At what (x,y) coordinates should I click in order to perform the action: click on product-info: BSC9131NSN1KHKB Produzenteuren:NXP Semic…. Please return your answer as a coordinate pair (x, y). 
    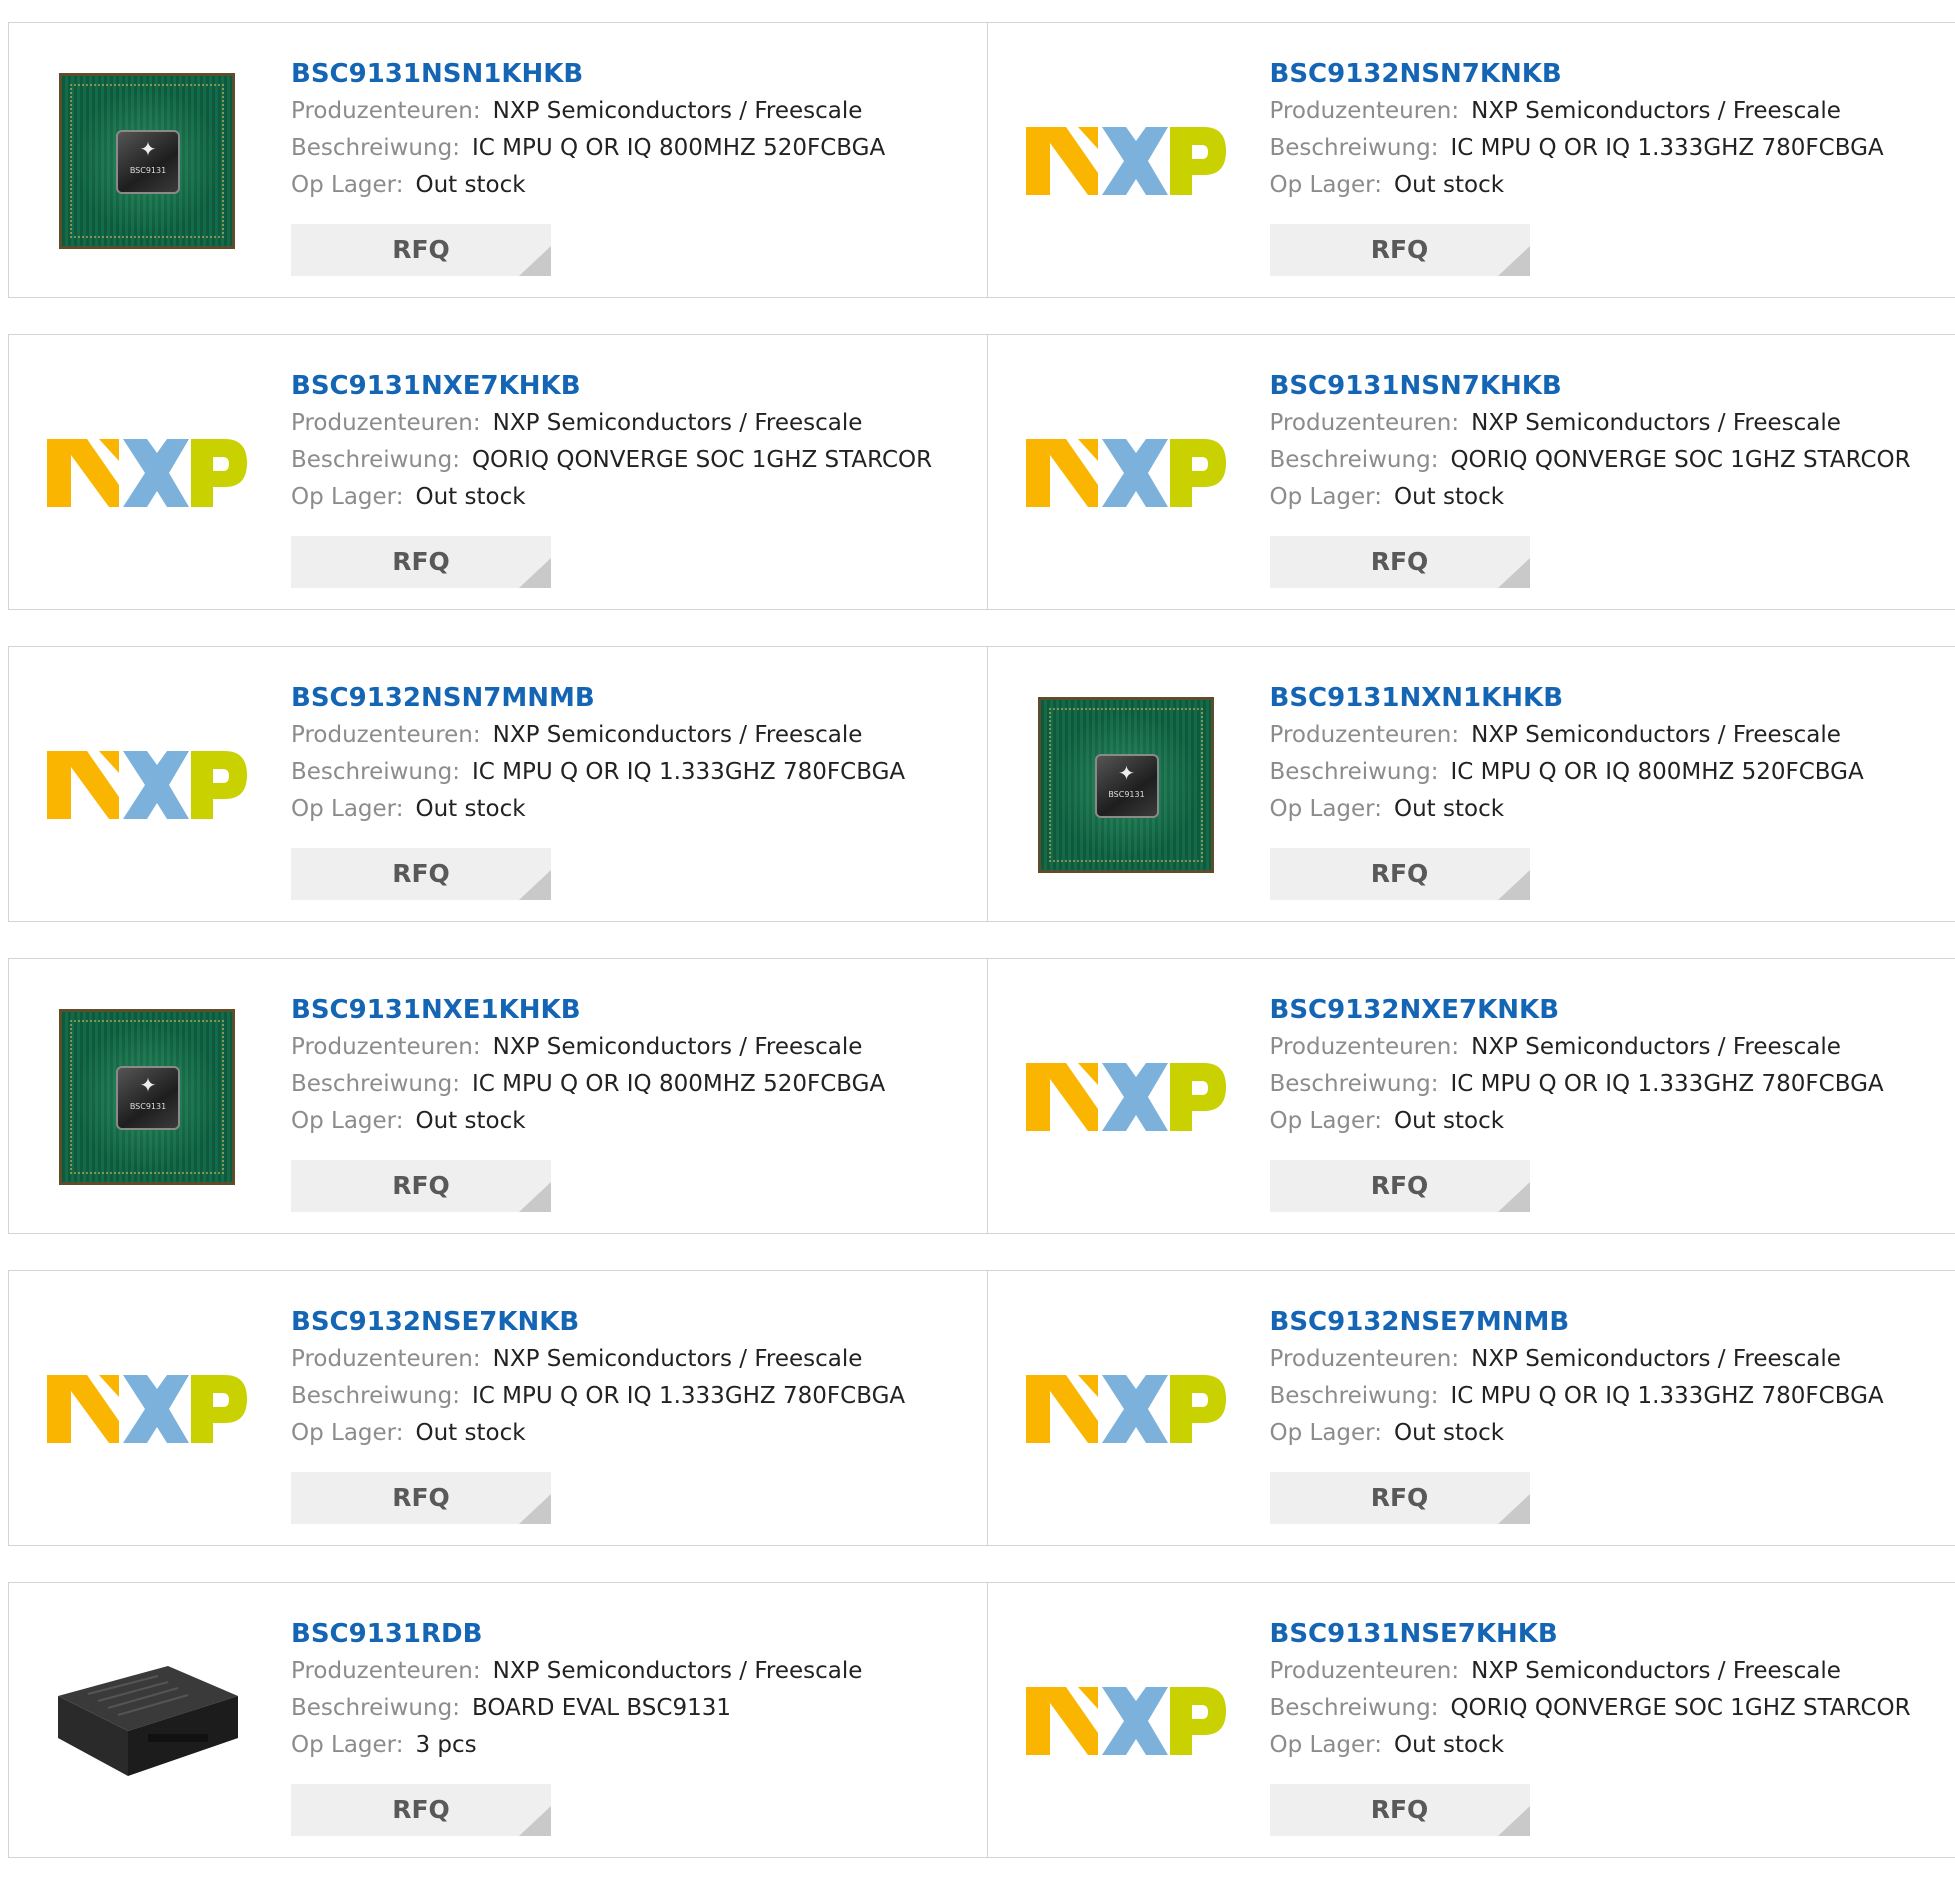
    Looking at the image, I should click on (588, 129).